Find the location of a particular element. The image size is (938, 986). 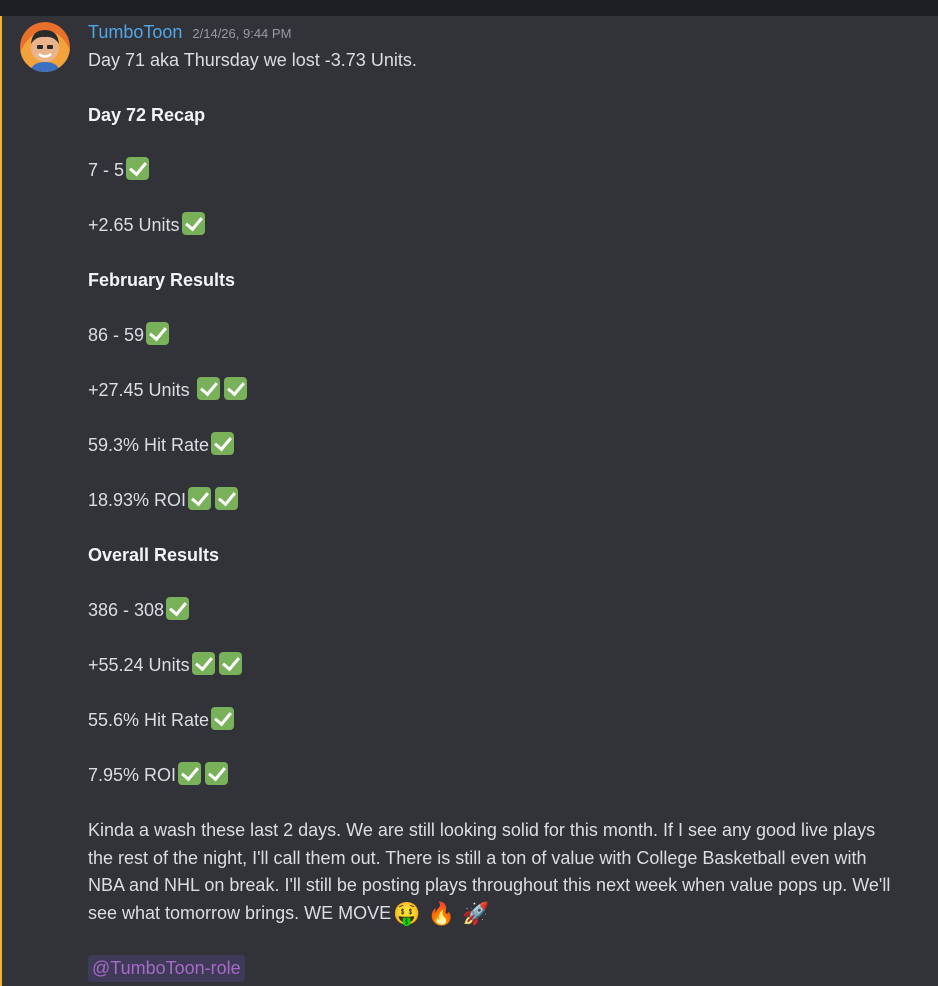

feb-record-line: 86 - 59 is located at coordinates (508, 336).